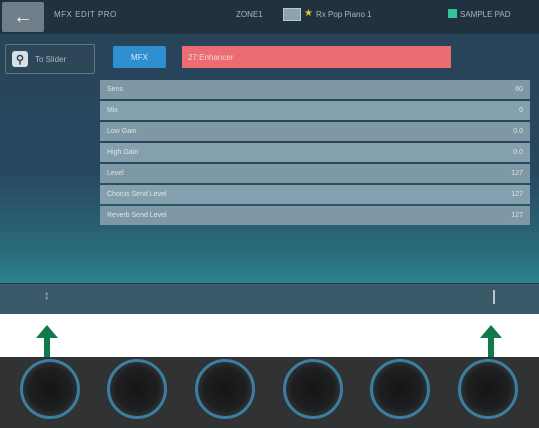 This screenshot has height=428, width=539. Describe the element at coordinates (494, 297) in the screenshot. I see `scroll-indicator-icon` at that location.